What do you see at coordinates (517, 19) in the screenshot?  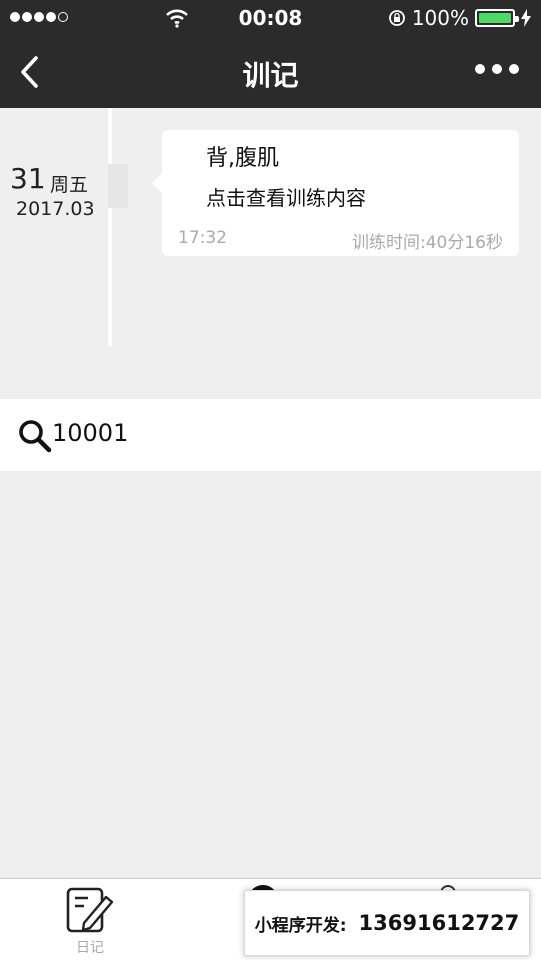 I see `battery-tip` at bounding box center [517, 19].